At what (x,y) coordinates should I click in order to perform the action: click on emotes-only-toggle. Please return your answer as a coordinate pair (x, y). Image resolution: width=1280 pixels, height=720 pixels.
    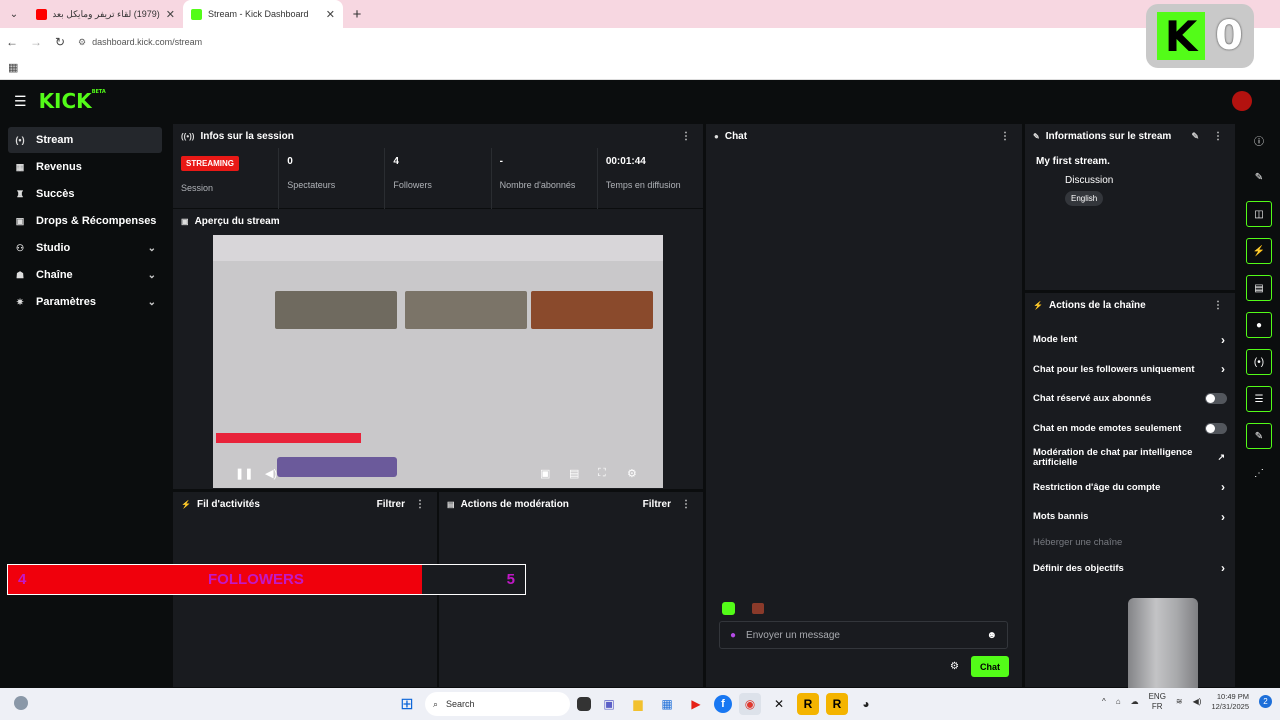
    Looking at the image, I should click on (1216, 428).